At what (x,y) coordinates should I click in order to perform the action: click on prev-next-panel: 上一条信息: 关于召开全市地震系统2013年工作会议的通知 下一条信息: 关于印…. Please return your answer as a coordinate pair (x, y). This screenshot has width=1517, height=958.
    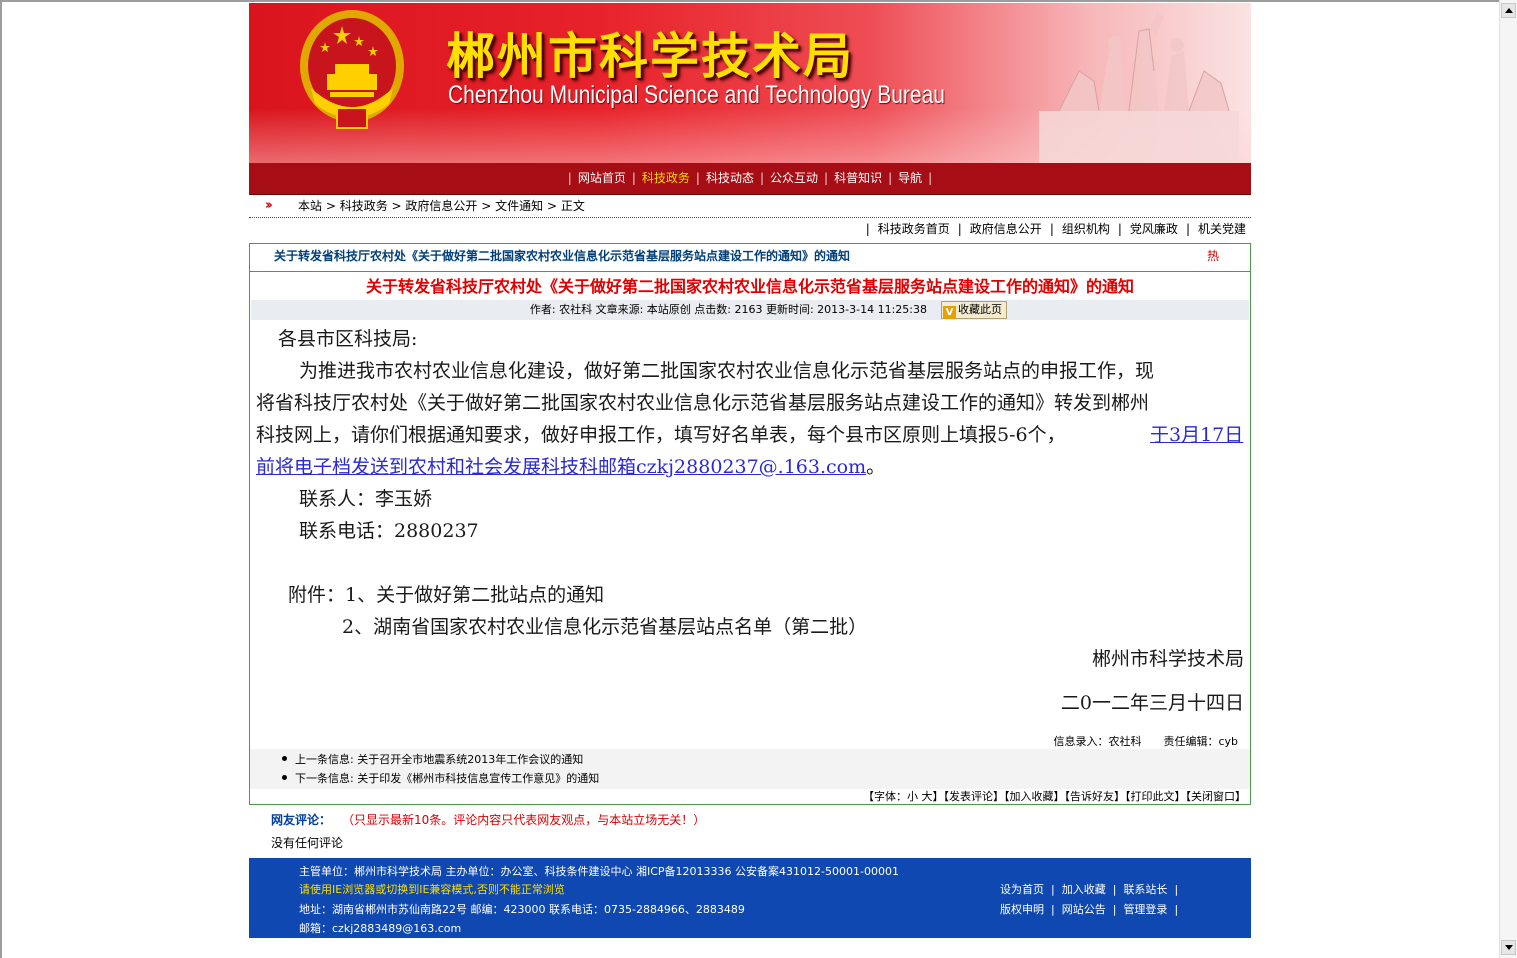
    Looking at the image, I should click on (750, 769).